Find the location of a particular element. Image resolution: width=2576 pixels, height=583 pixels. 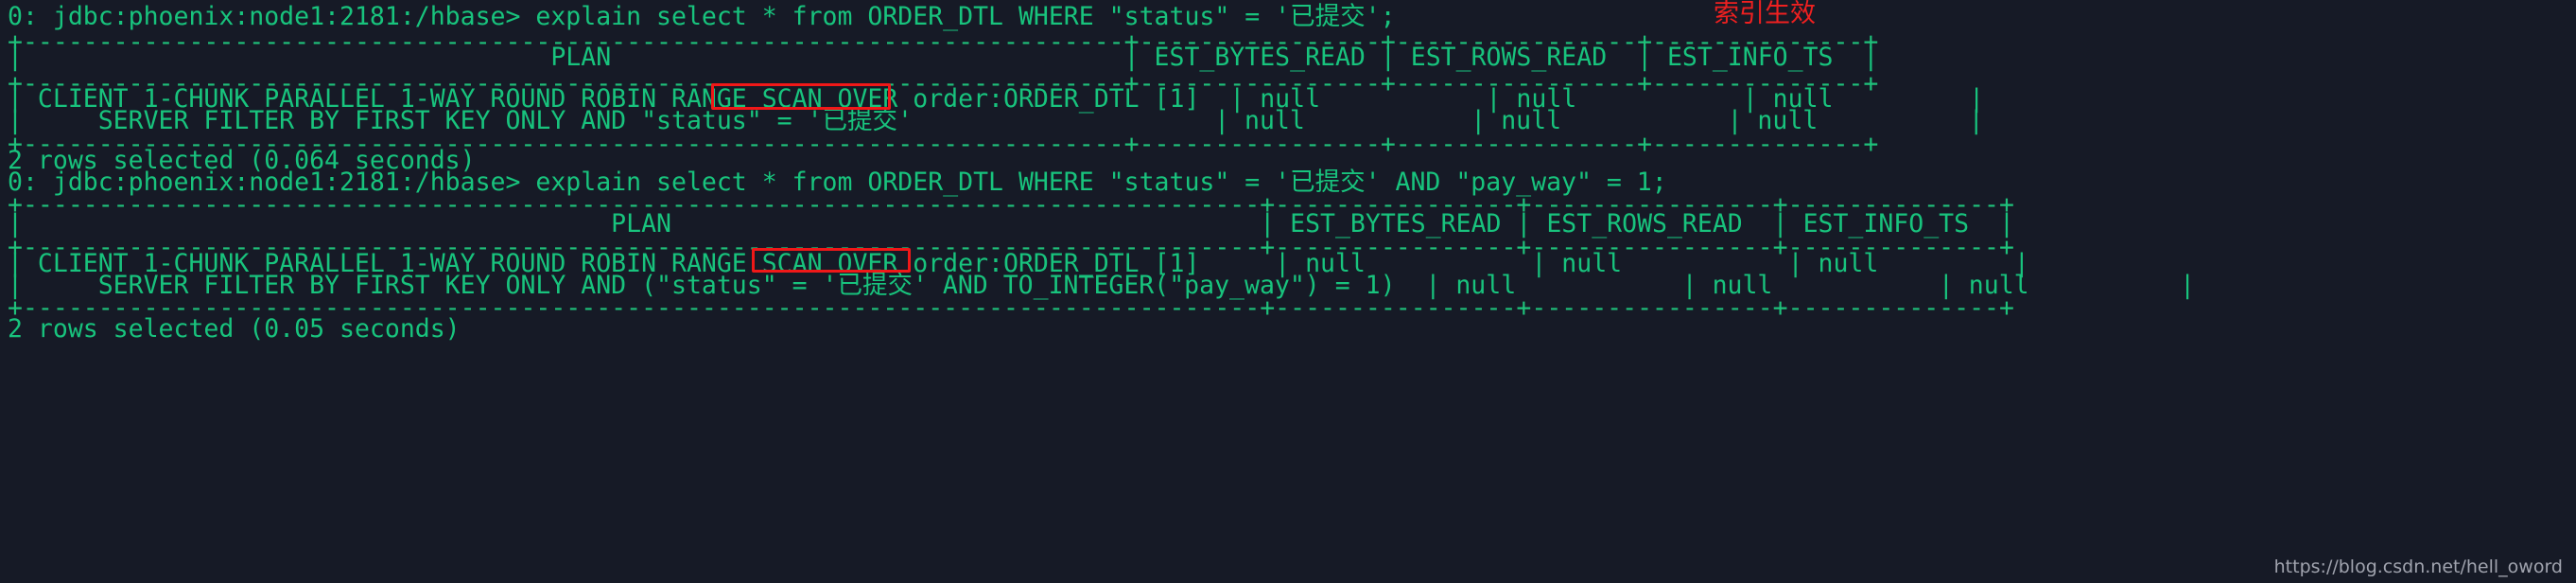

annotation-index-effective: 索引生效 is located at coordinates (1765, 14).